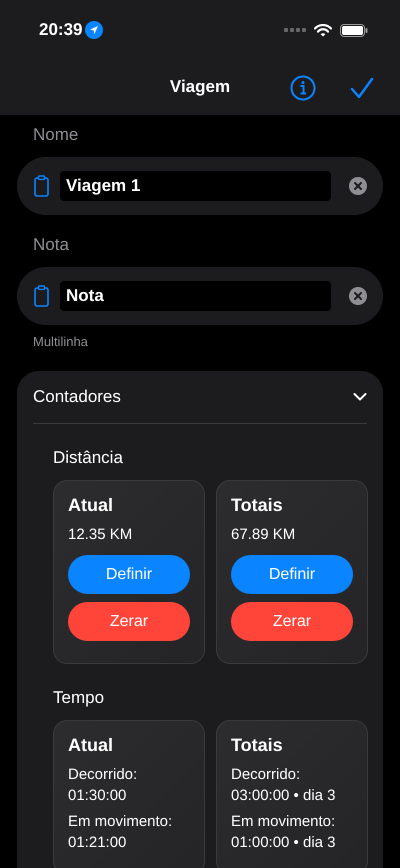 The height and width of the screenshot is (868, 400). I want to click on section-title: Distância, so click(88, 458).